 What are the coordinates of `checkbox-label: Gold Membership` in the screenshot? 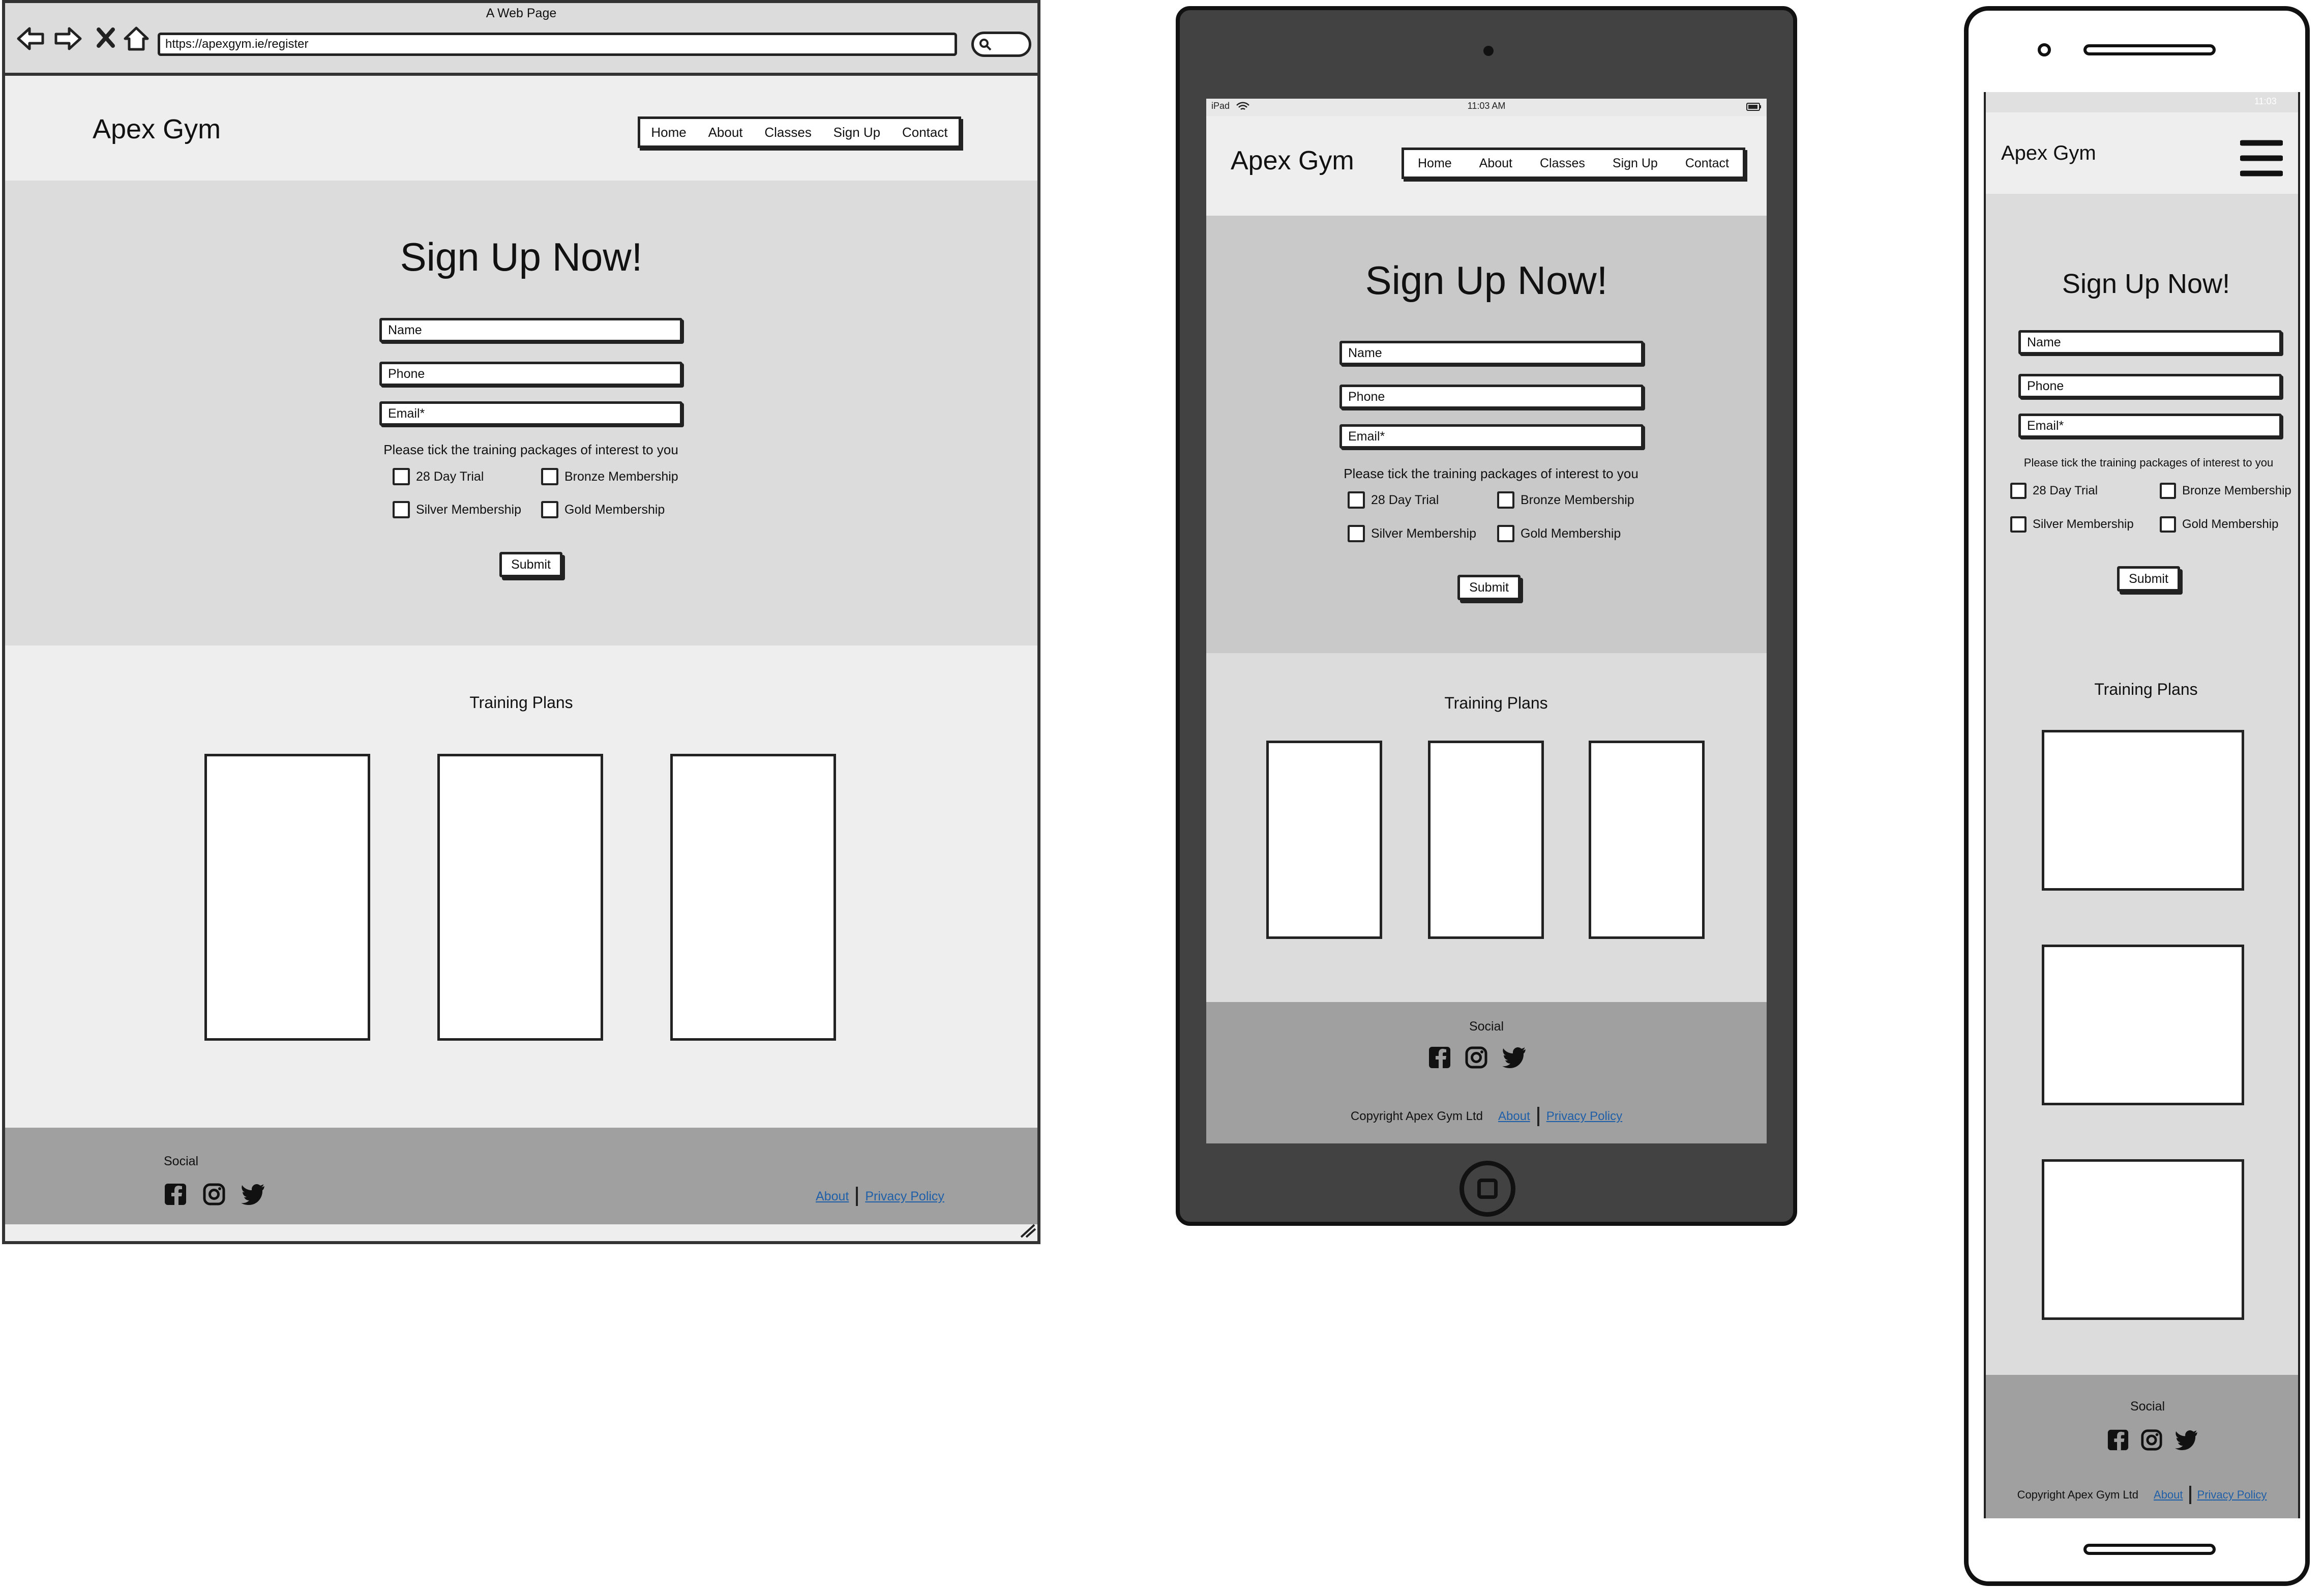 It's located at (2230, 524).